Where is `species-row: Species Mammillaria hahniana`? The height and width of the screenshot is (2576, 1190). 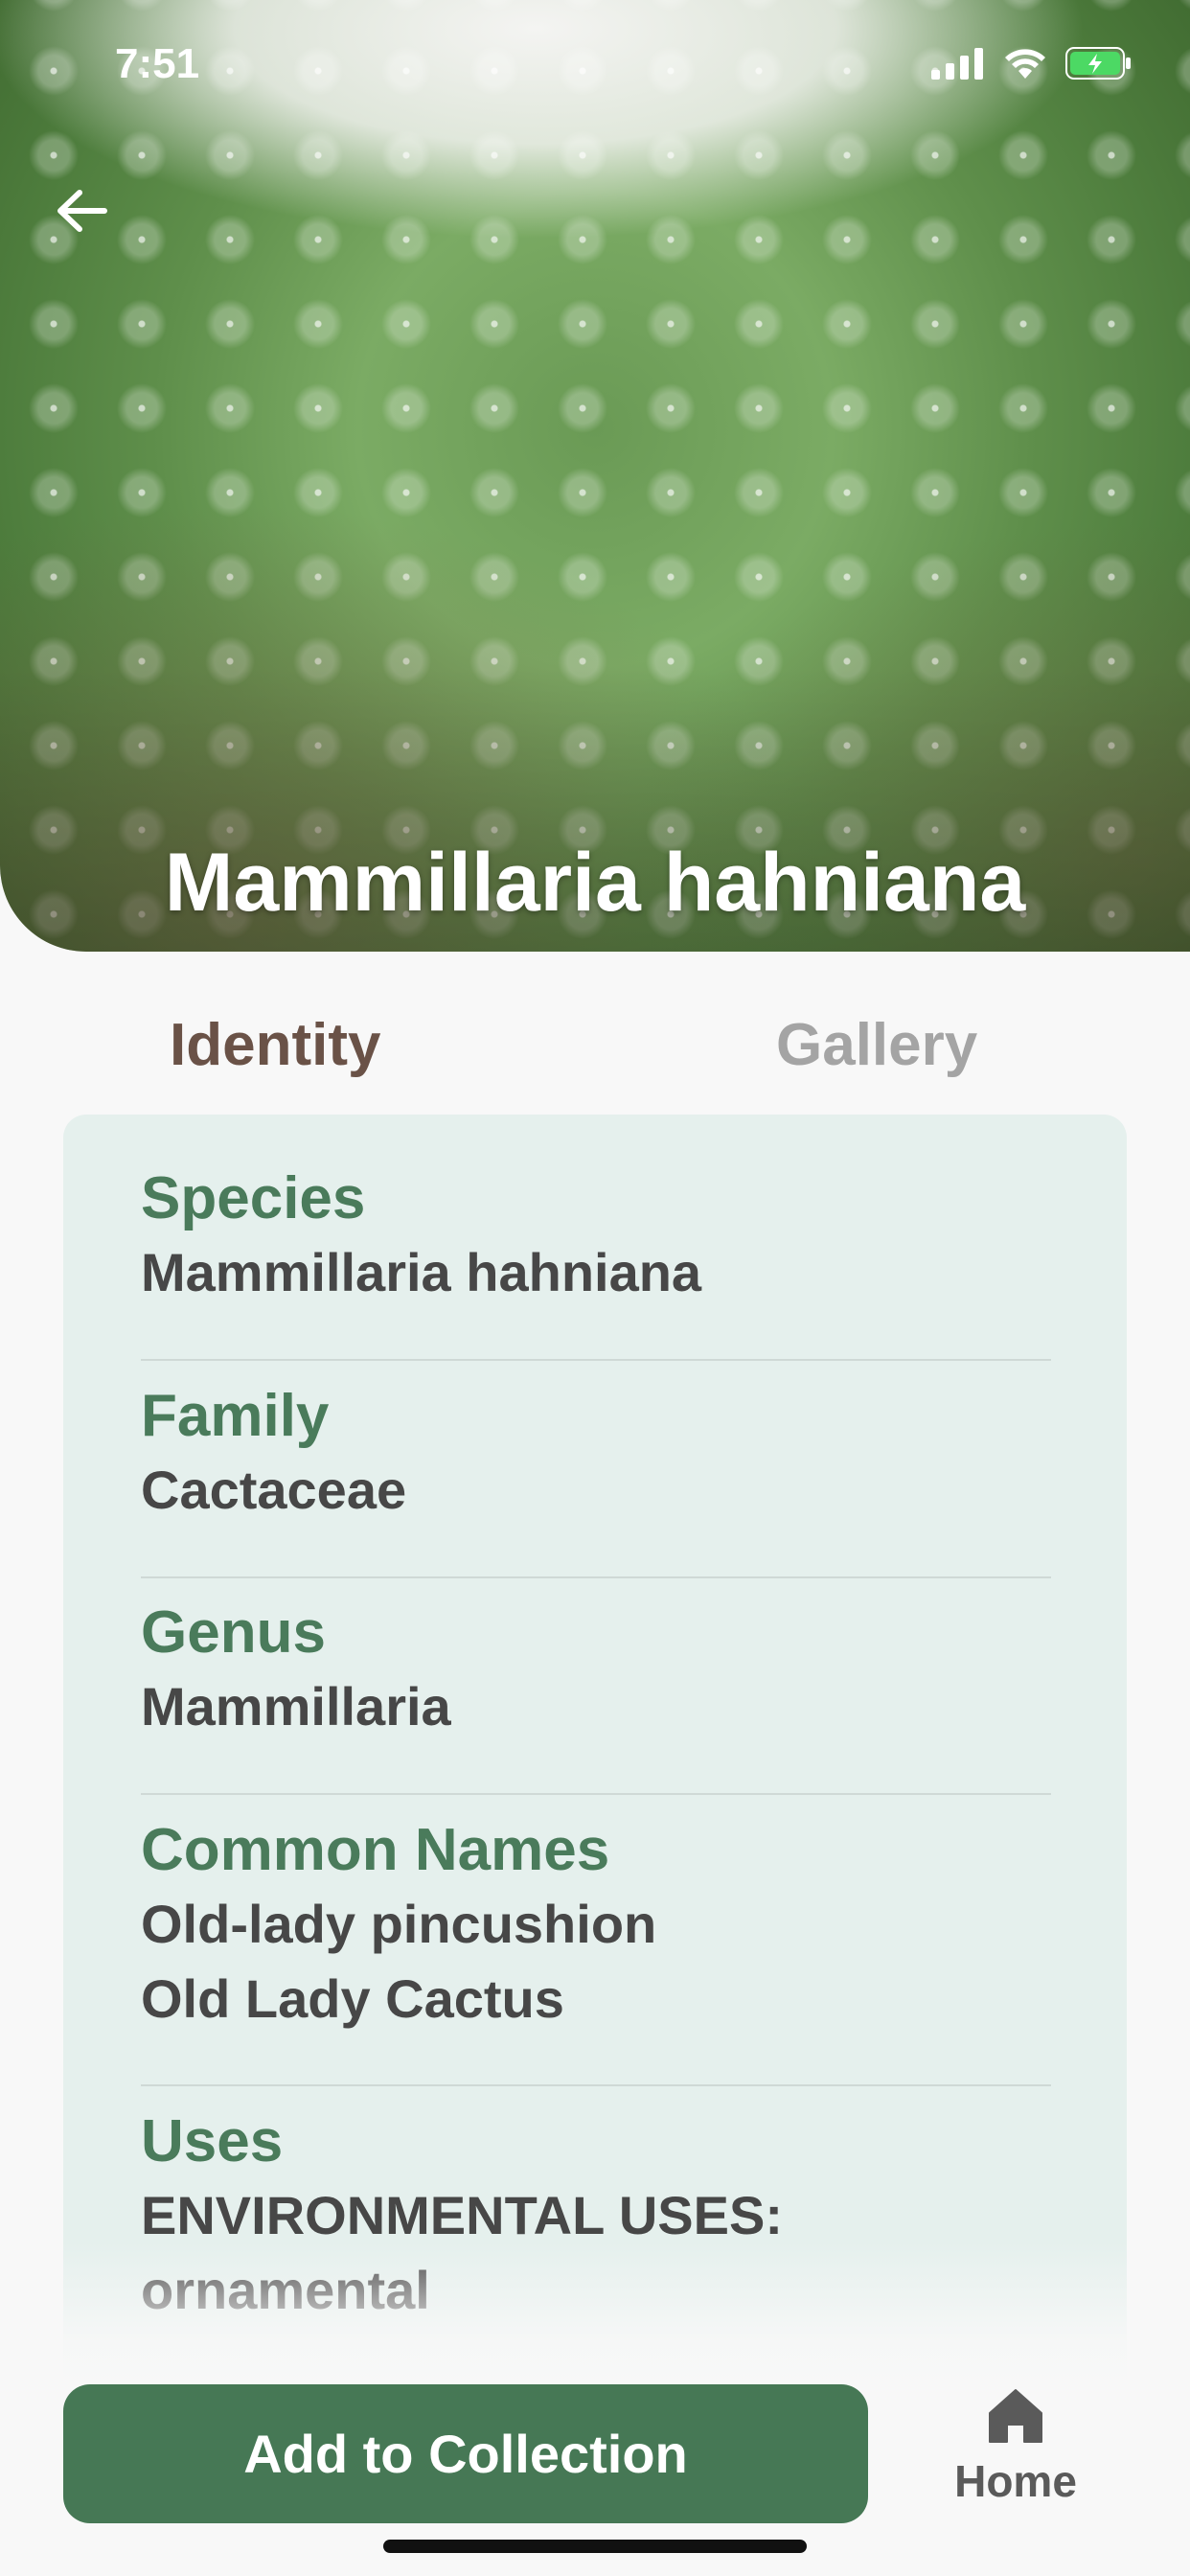
species-row: Species Mammillaria hahniana is located at coordinates (596, 1236).